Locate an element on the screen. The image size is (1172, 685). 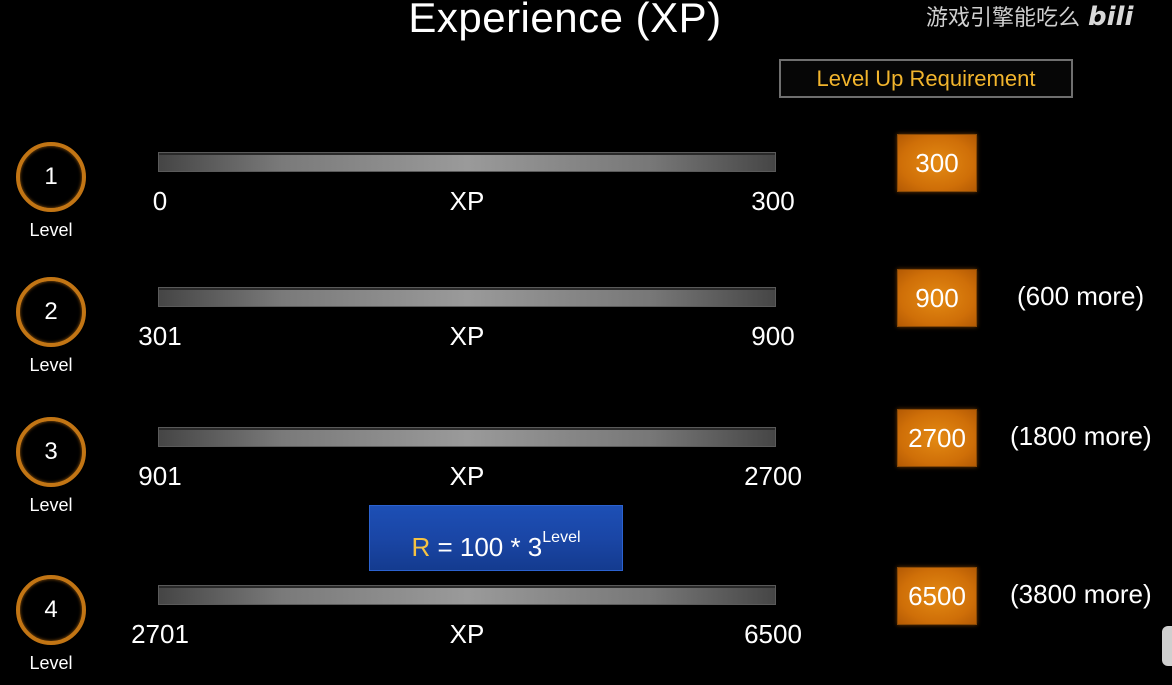
requirement-value: 6500 is located at coordinates (937, 596).